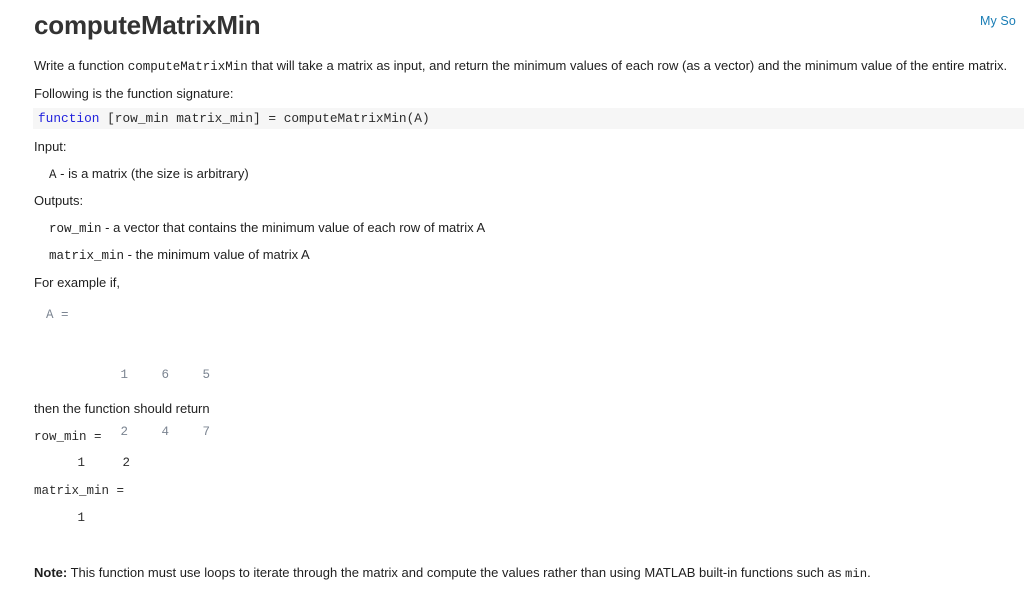 The height and width of the screenshot is (589, 1024). What do you see at coordinates (68, 437) in the screenshot?
I see `result-row-min-label: row_min =` at bounding box center [68, 437].